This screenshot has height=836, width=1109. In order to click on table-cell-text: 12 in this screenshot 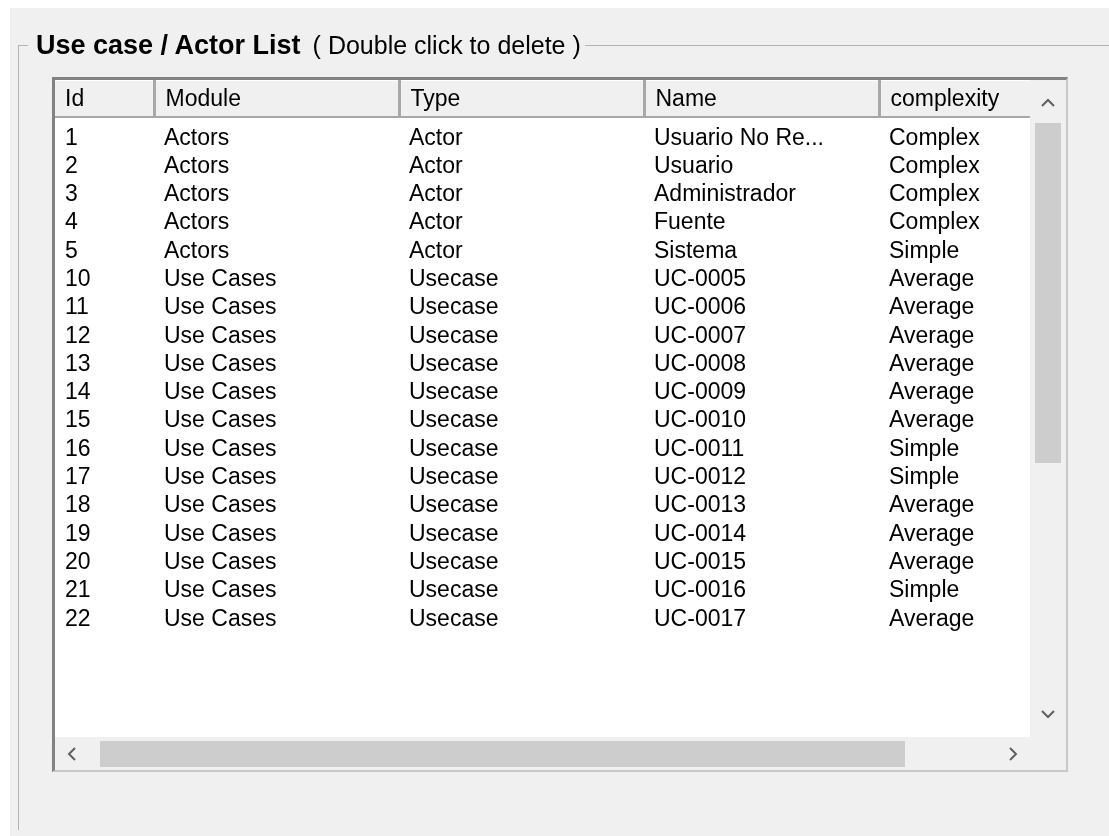, I will do `click(78, 334)`.